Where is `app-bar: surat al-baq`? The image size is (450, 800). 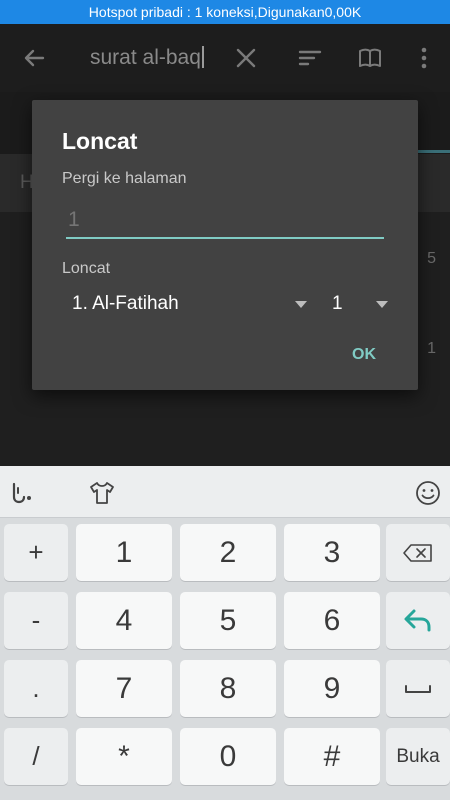
app-bar: surat al-baq is located at coordinates (225, 58).